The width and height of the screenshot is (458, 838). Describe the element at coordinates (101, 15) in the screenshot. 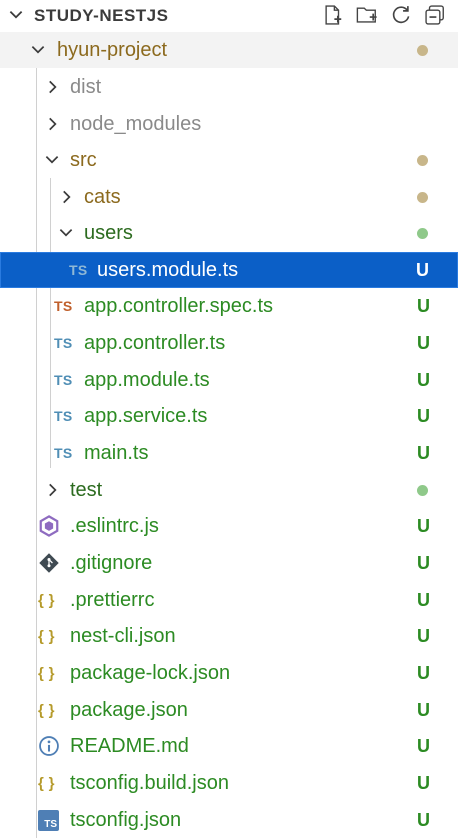

I see `workspace-title: STUDY-NESTJS` at that location.